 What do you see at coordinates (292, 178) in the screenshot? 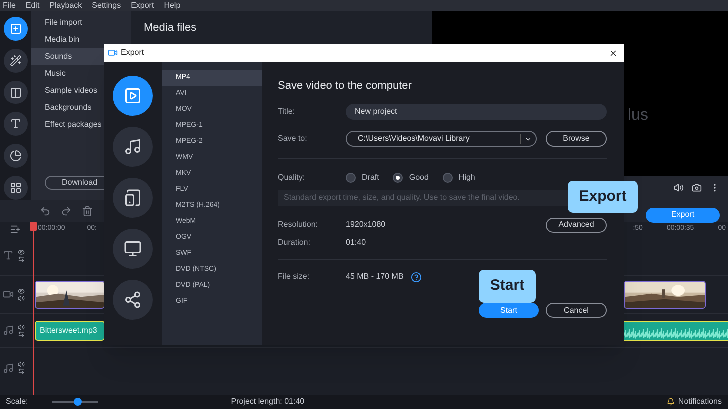
I see `field-label: Quality:` at bounding box center [292, 178].